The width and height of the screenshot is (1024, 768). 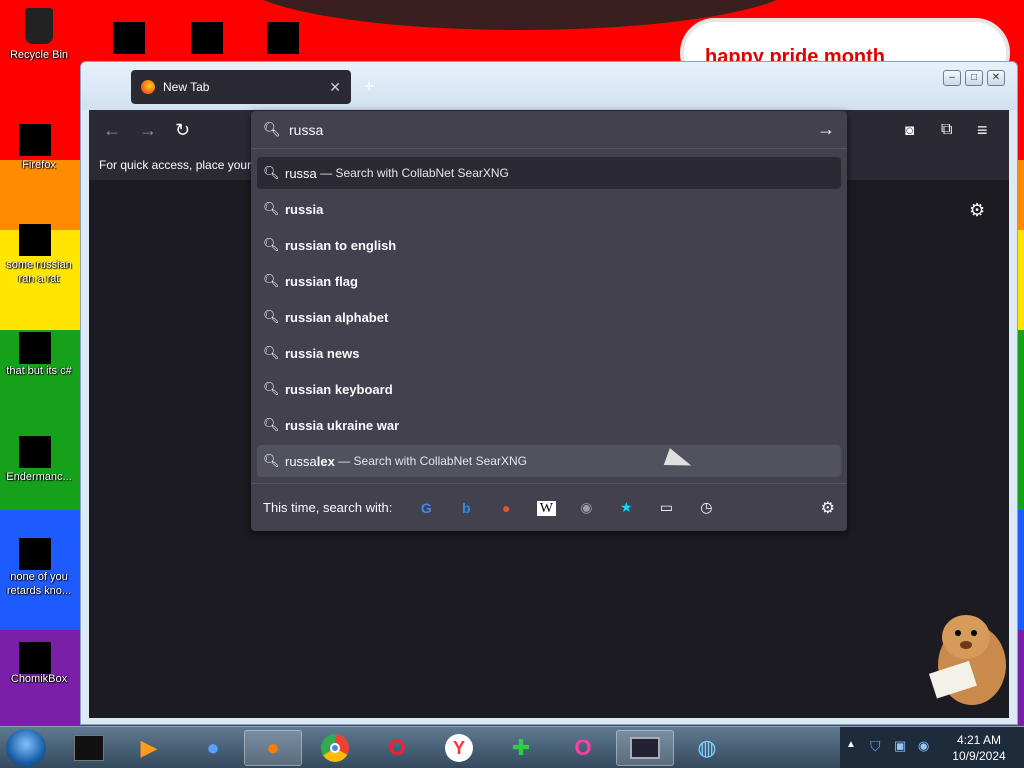 What do you see at coordinates (273, 748) in the screenshot?
I see `taskbar-firefox-icon: ●` at bounding box center [273, 748].